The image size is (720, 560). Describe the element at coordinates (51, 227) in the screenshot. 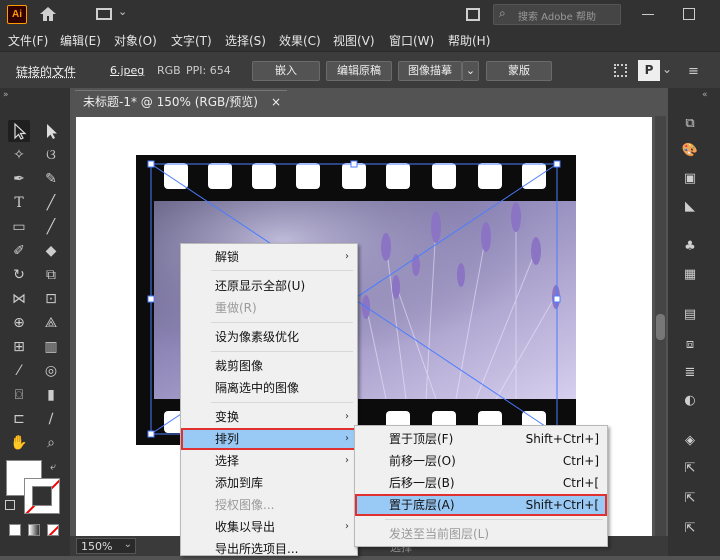

I see `paintbrush-tool-icon: ╱` at that location.